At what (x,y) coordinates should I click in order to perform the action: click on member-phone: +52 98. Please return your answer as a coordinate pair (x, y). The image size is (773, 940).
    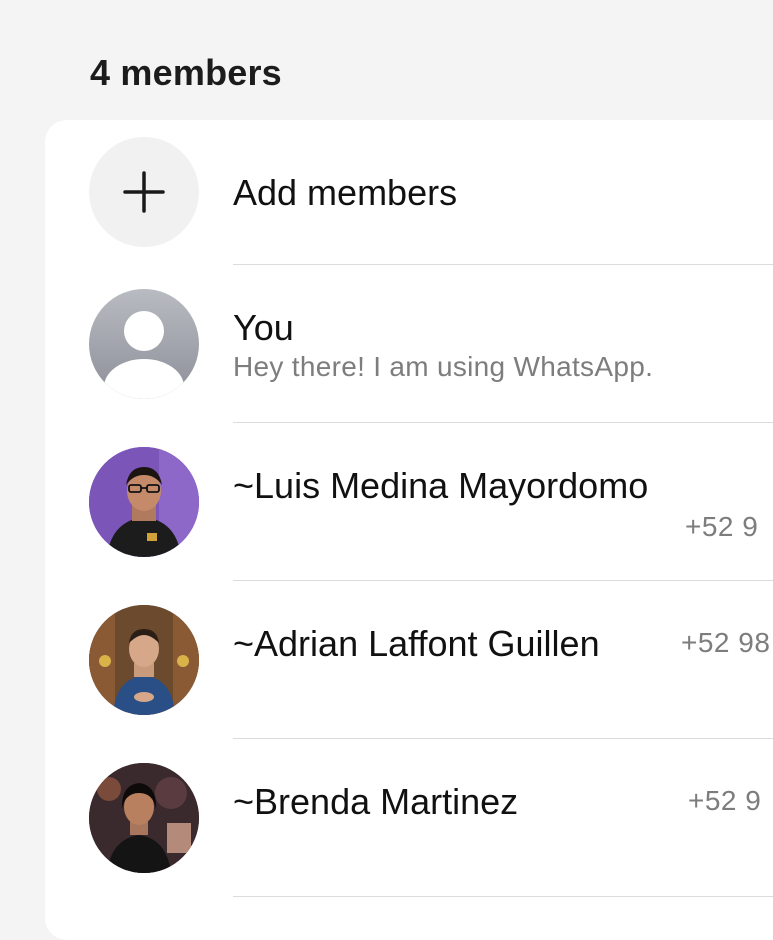
    Looking at the image, I should click on (726, 642).